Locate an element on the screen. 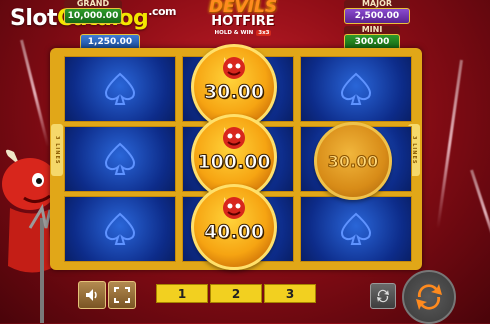 The image size is (490, 324). jackpot-grand: GRAND 10,000.00 is located at coordinates (93, 12).